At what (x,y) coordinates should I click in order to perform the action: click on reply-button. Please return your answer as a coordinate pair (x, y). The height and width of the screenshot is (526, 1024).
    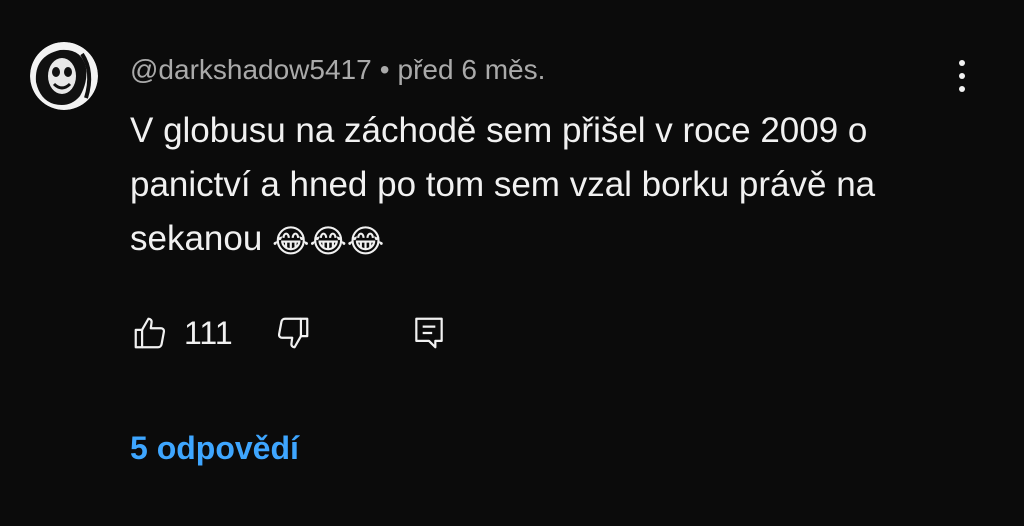
    Looking at the image, I should click on (429, 333).